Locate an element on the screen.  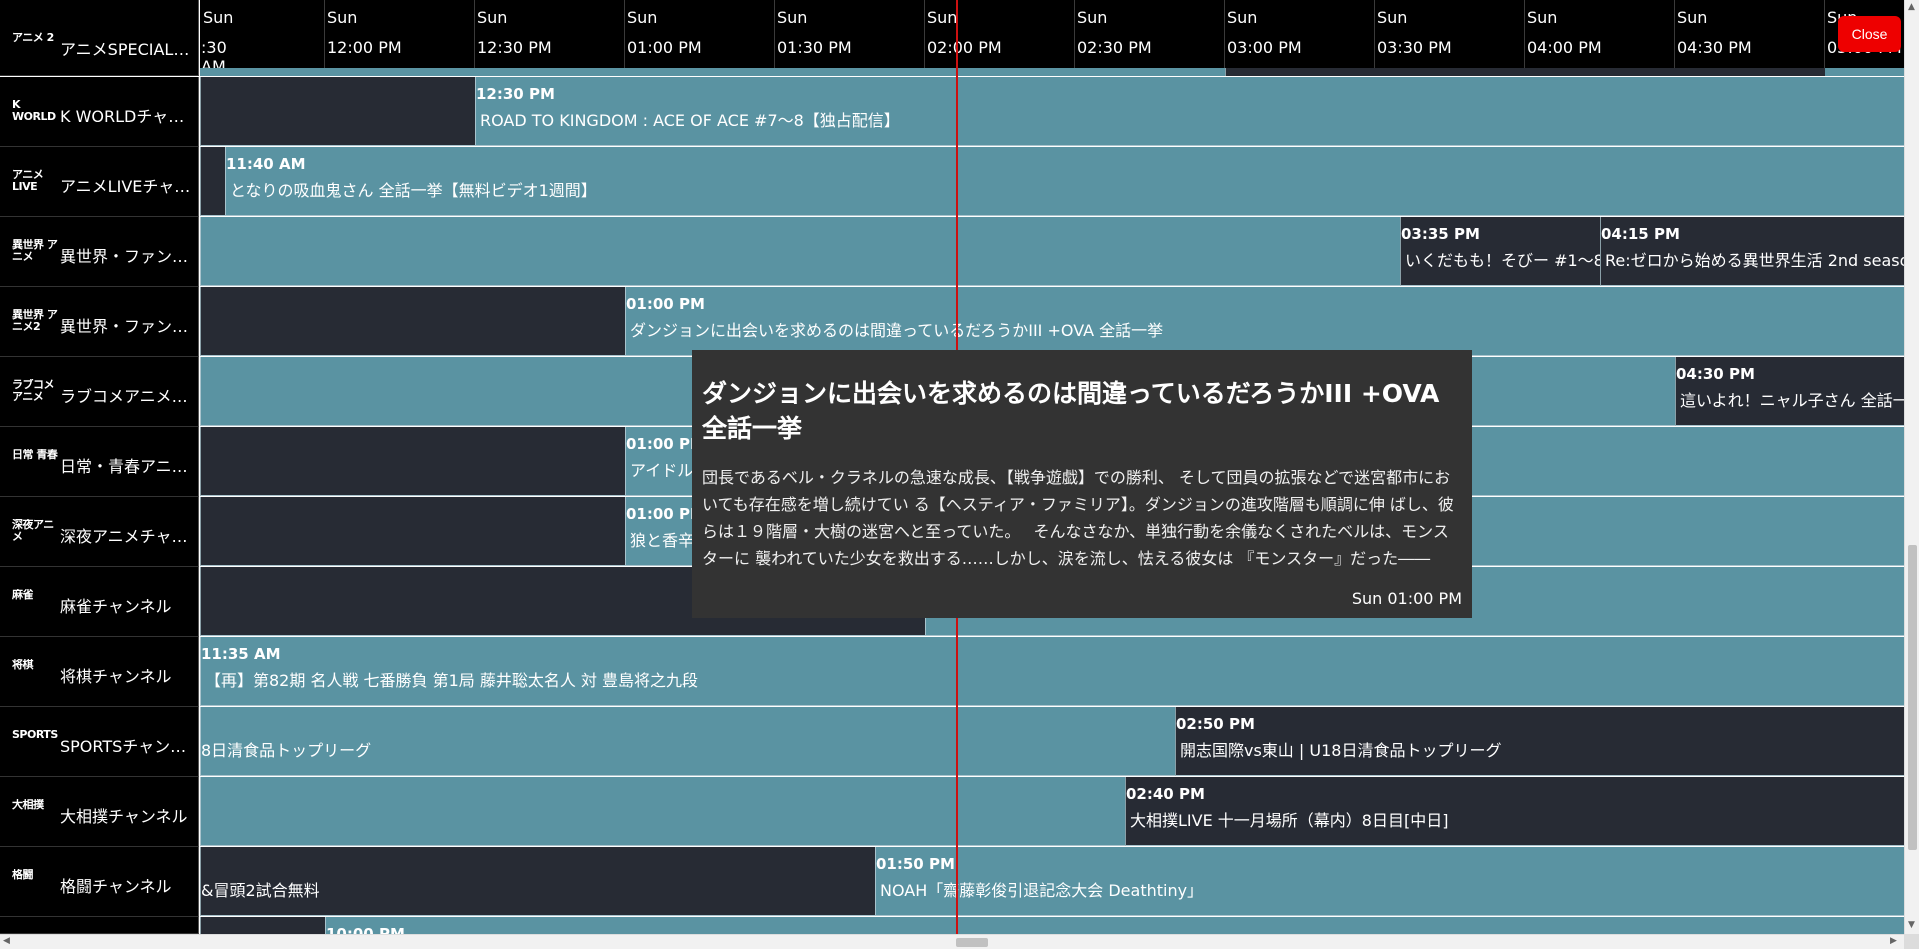
program-title: Re:ゼロから始める異世界生活 2nd season is located at coordinates (1754, 260).